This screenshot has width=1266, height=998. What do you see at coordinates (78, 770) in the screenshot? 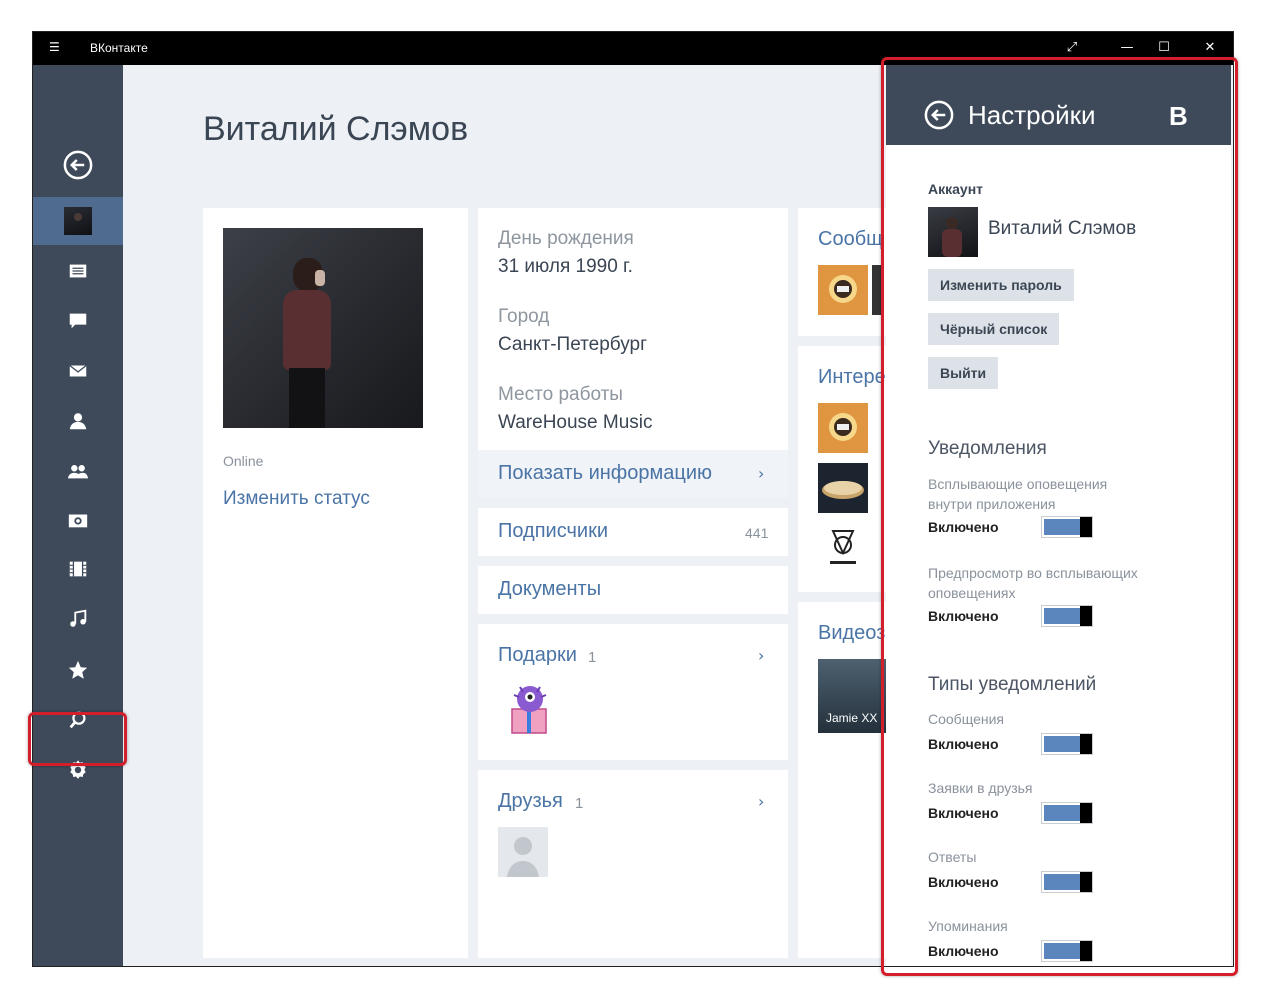
I see `settings-icon` at bounding box center [78, 770].